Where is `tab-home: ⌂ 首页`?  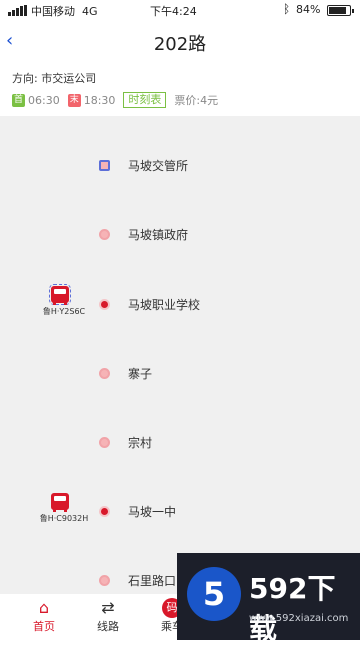 tab-home: ⌂ 首页 is located at coordinates (44, 616).